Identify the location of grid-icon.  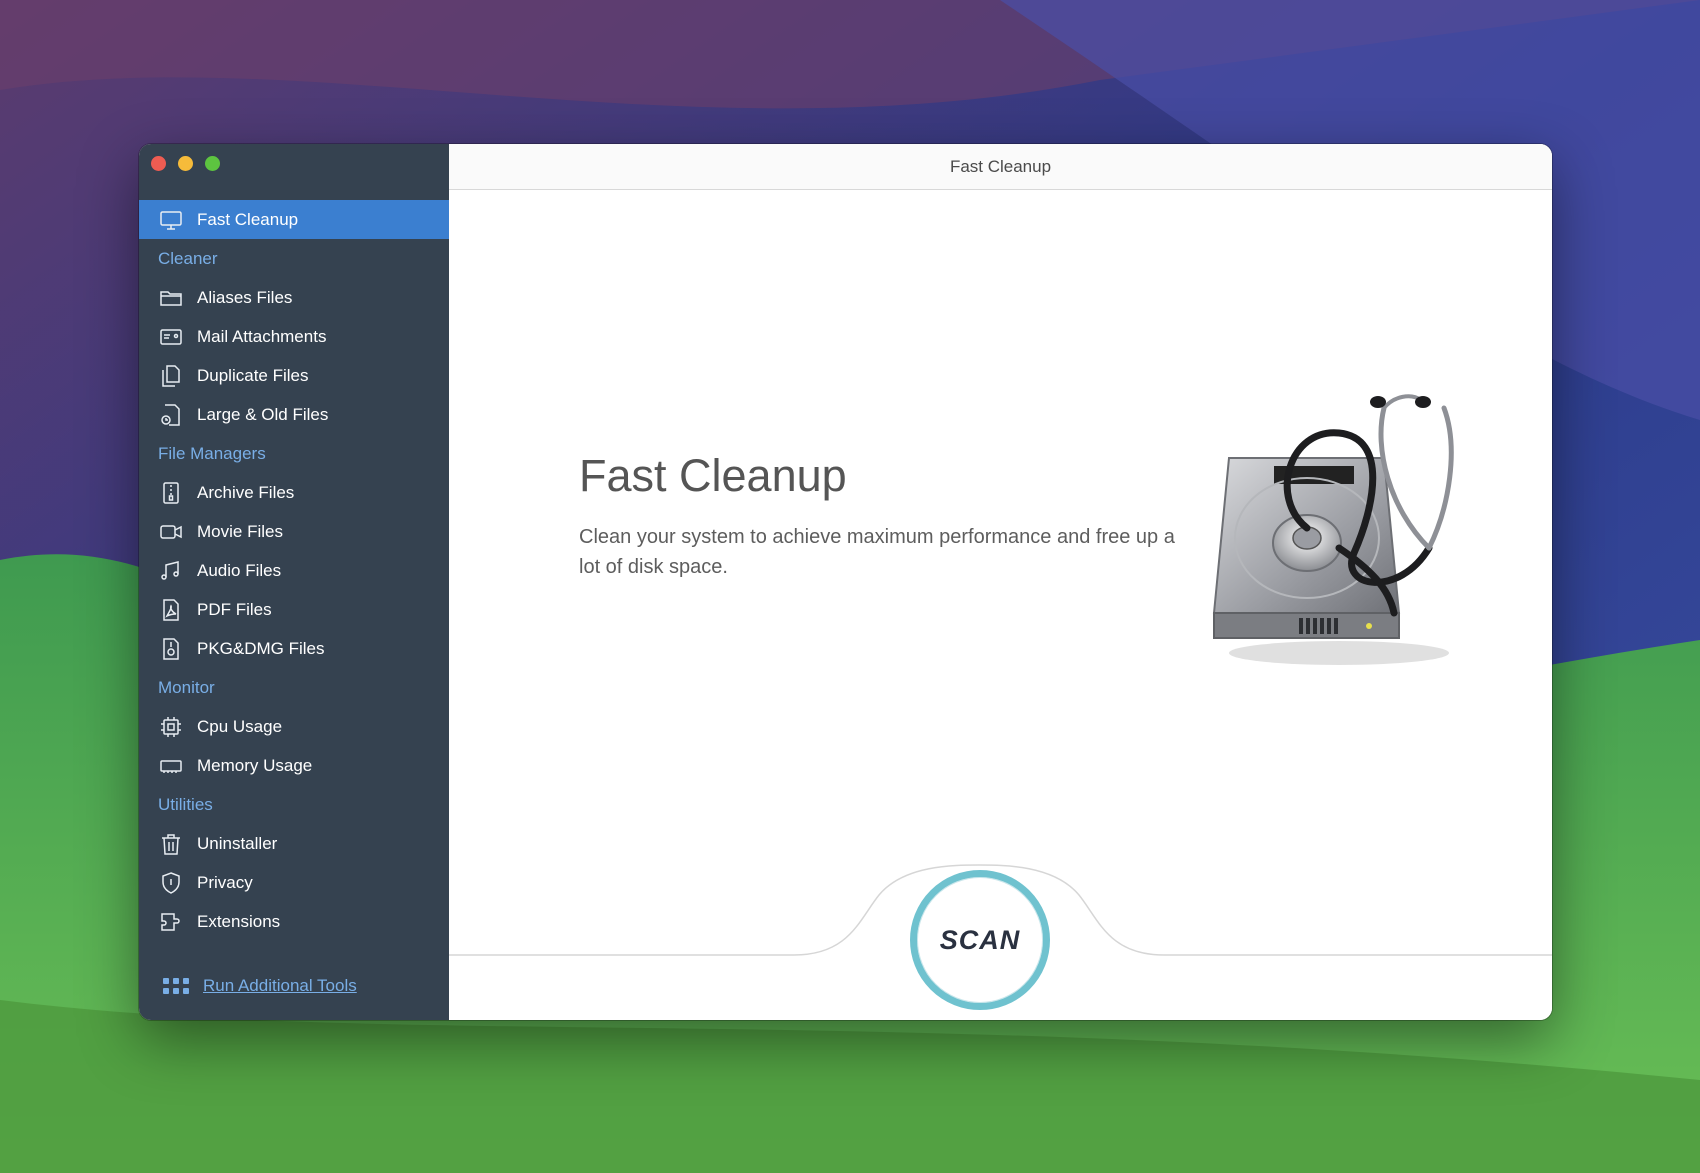
(176, 986).